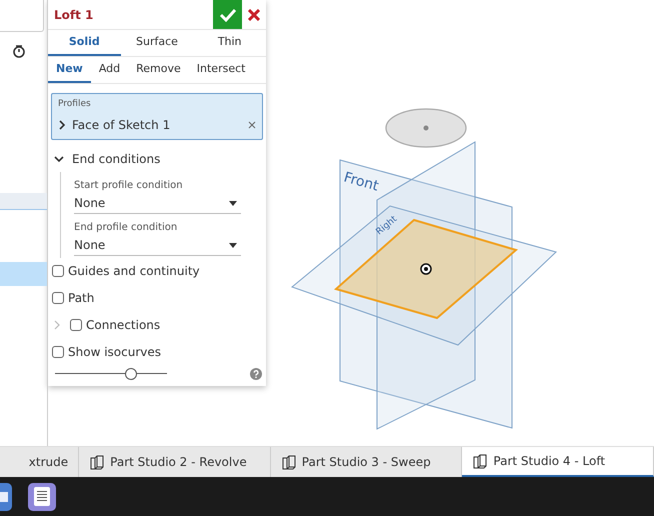  Describe the element at coordinates (123, 325) in the screenshot. I see `option-label: Connections` at that location.